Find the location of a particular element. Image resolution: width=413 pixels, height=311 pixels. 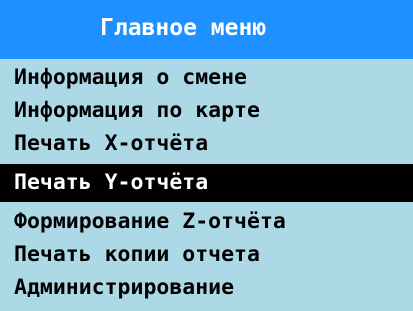

menu-item-print-x-report: Печать X-отчёта is located at coordinates (206, 144).